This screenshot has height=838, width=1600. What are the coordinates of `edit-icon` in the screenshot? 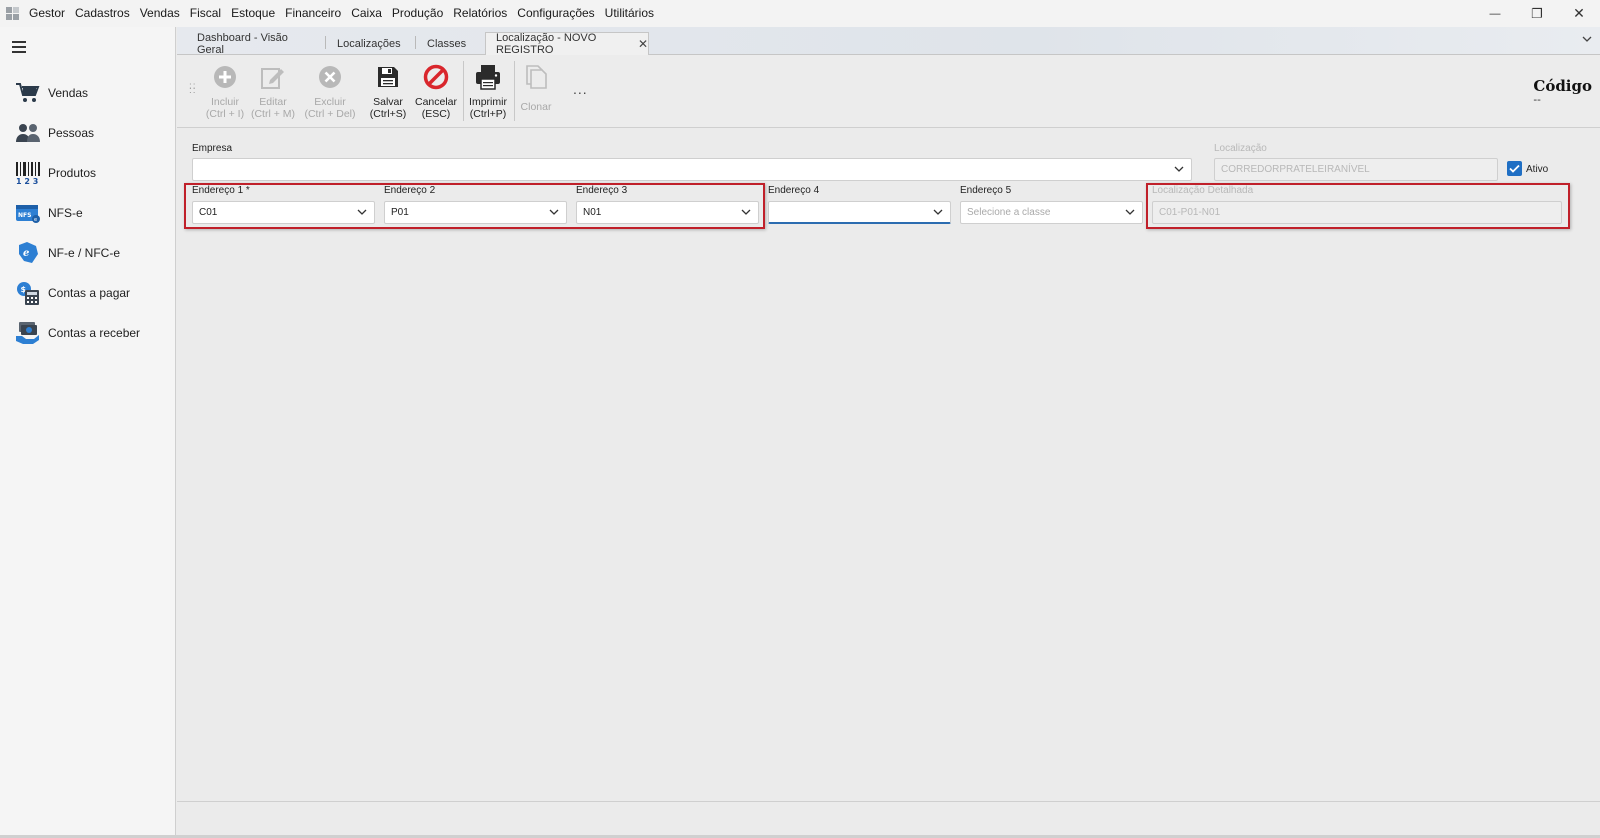 It's located at (273, 78).